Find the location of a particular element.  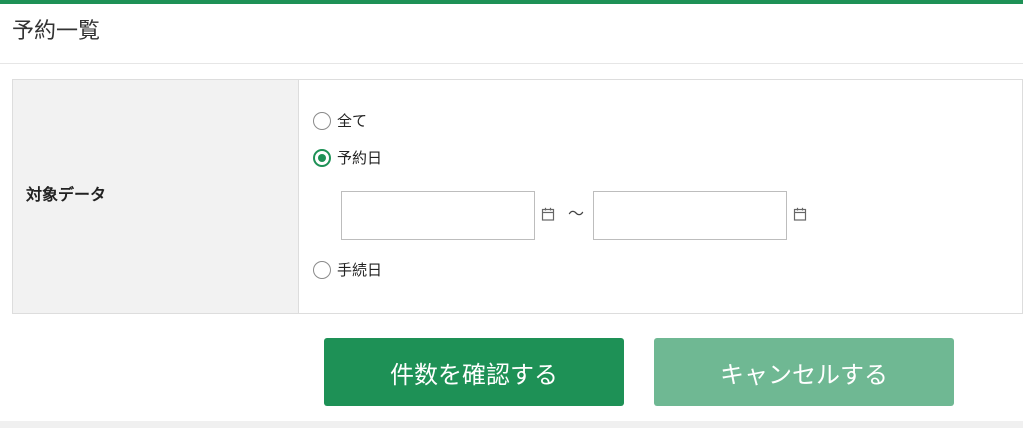

date-to-input is located at coordinates (690, 215).